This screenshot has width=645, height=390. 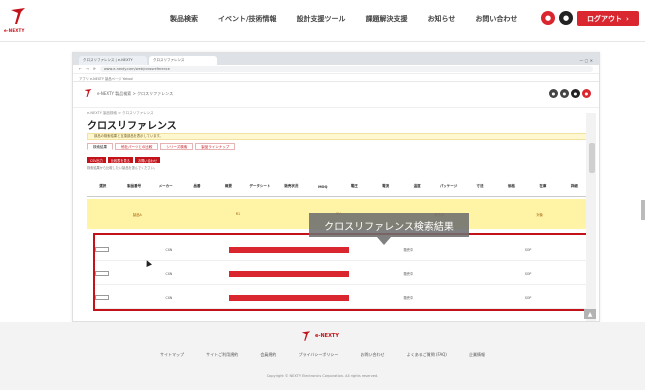 What do you see at coordinates (373, 355) in the screenshot?
I see `footer-link-contact: お問い合わせ` at bounding box center [373, 355].